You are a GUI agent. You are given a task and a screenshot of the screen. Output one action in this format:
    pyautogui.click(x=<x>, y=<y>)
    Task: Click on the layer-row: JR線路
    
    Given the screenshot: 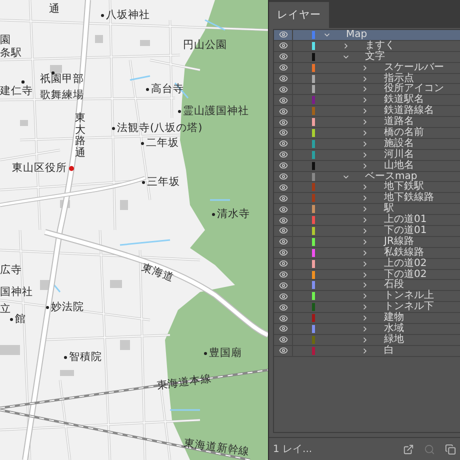 What is the action you would take?
    pyautogui.click(x=367, y=242)
    